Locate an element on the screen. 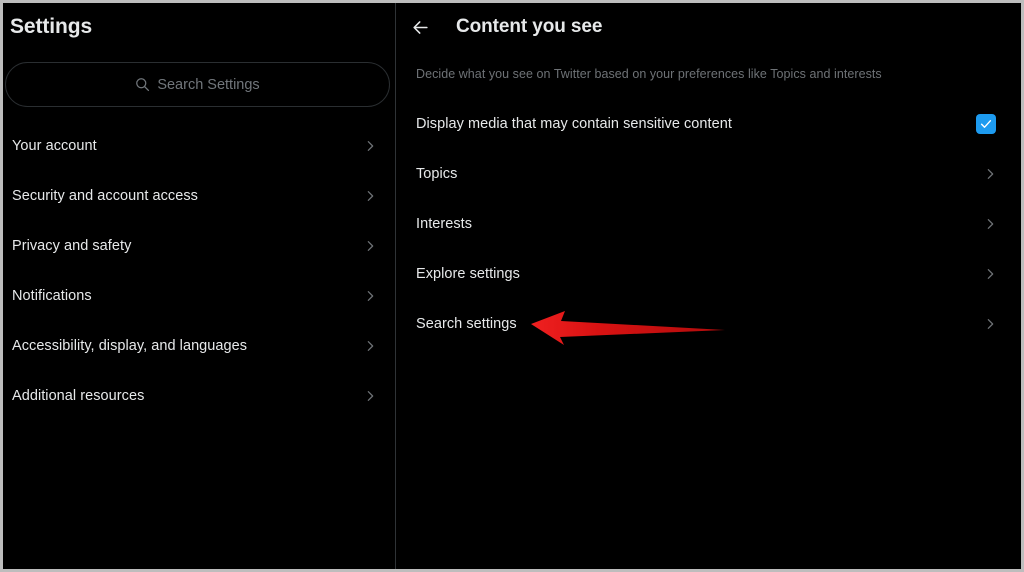 Image resolution: width=1024 pixels, height=572 pixels. sidebar-item-label: Notifications is located at coordinates (52, 296).